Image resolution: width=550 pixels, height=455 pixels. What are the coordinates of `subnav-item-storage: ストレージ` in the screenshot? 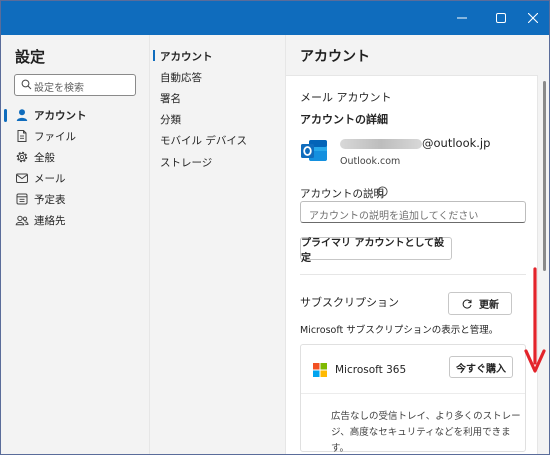 It's located at (186, 162).